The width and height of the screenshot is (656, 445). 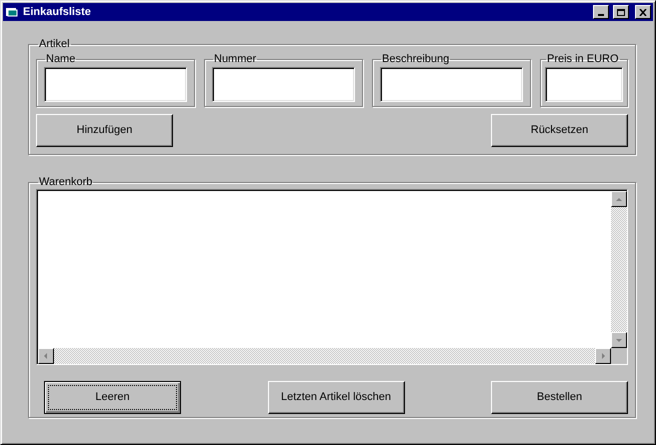 I want to click on close-button, so click(x=643, y=12).